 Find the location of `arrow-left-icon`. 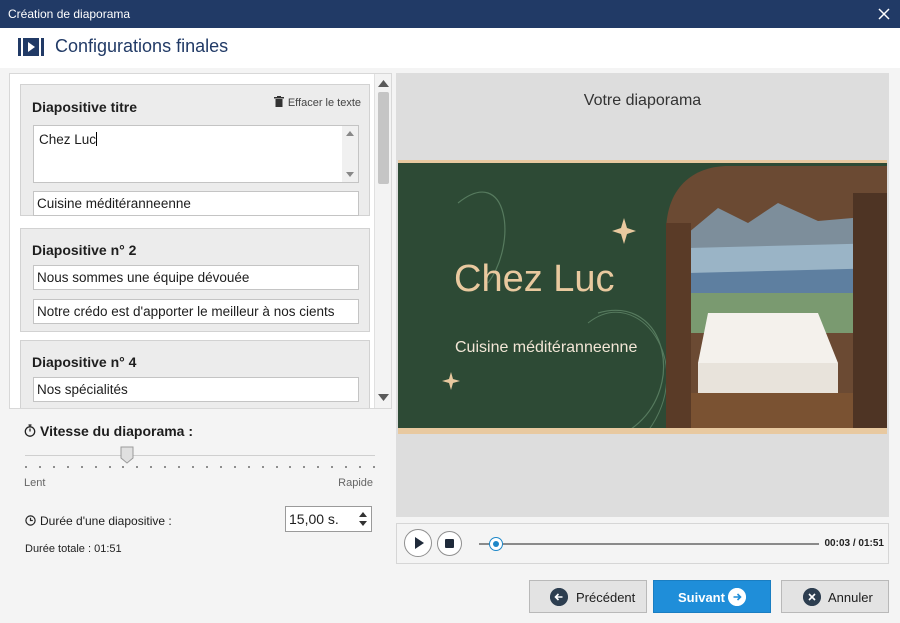

arrow-left-icon is located at coordinates (559, 597).